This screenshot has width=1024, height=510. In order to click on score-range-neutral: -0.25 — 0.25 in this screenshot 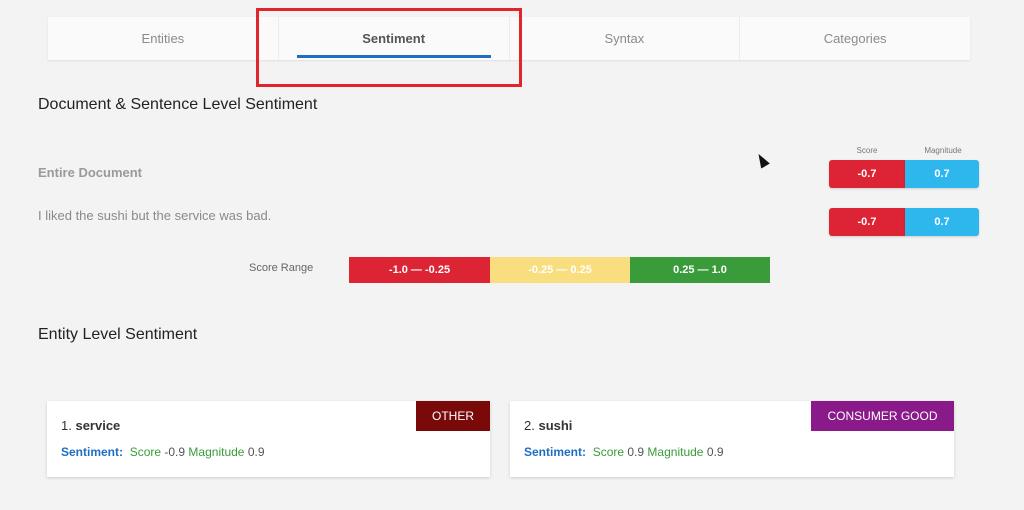, I will do `click(560, 270)`.